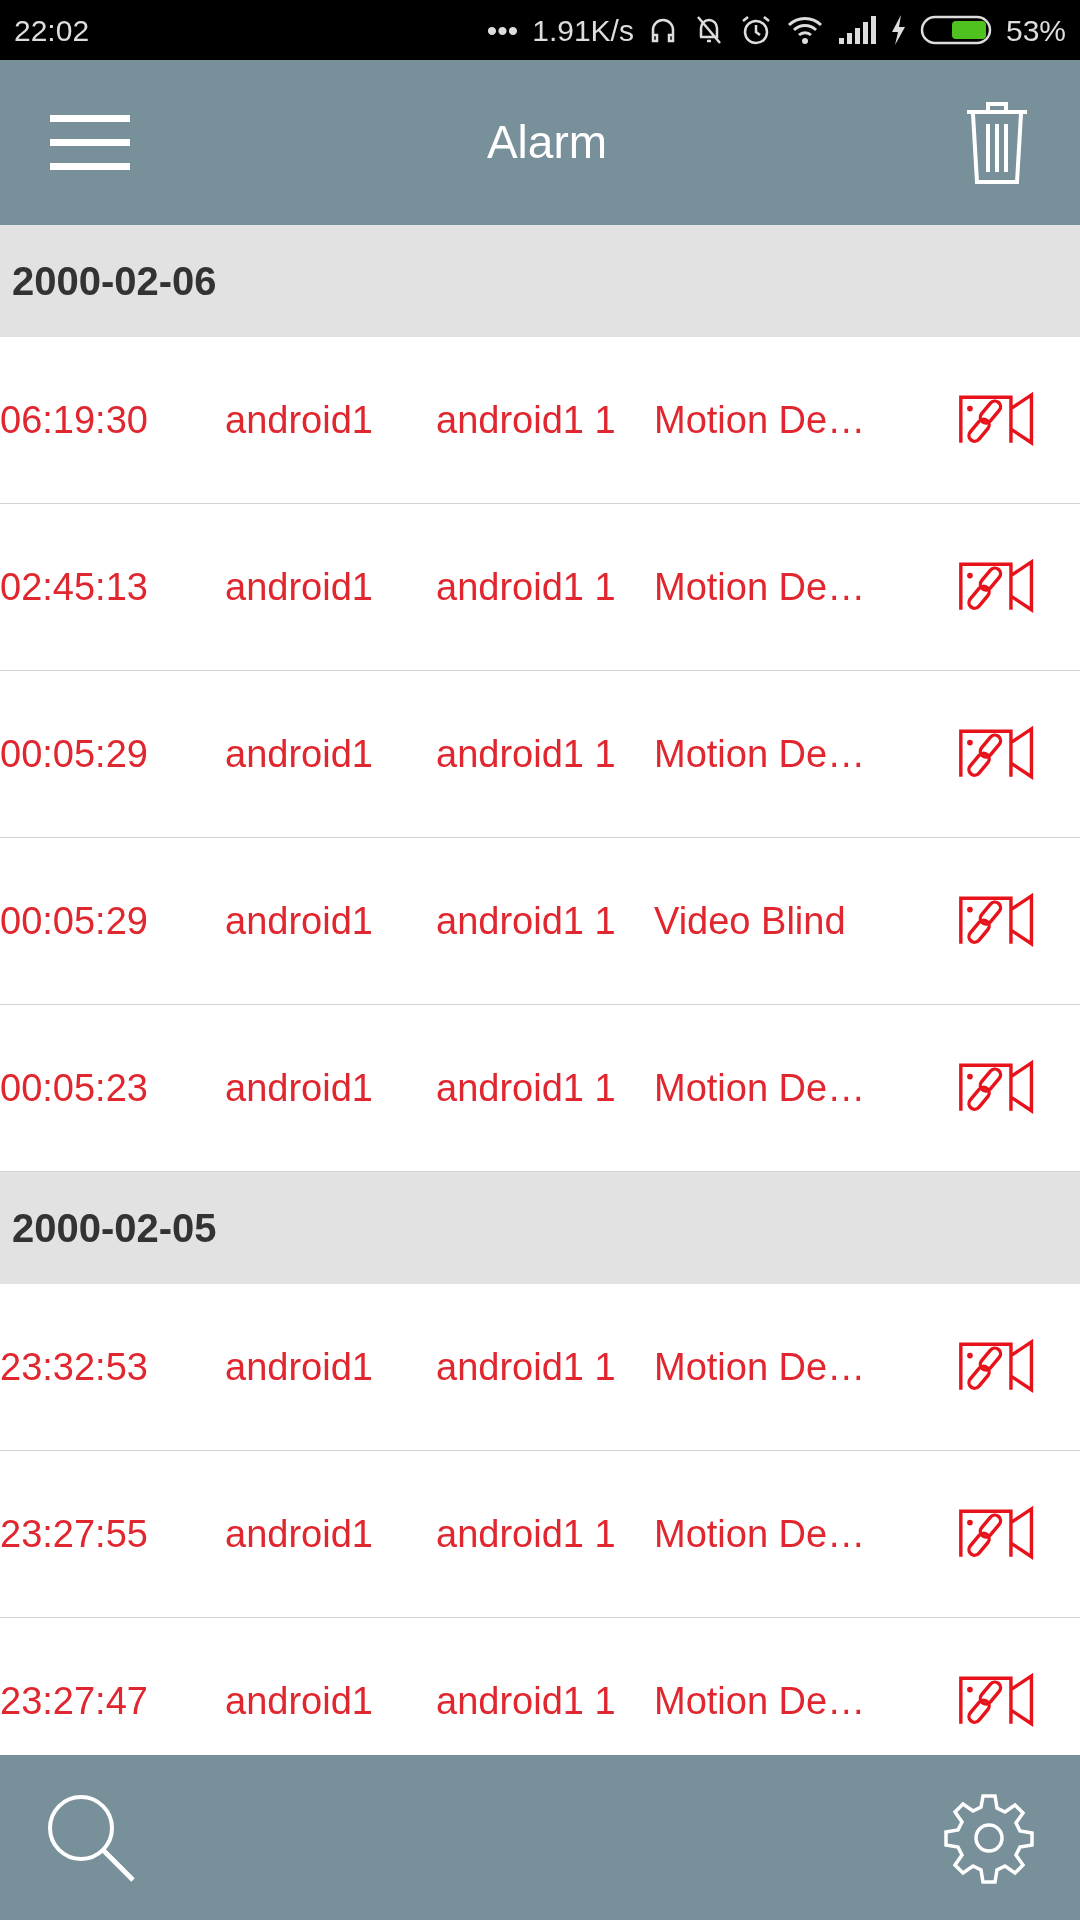 The image size is (1080, 1920). I want to click on screen-title: Alarm, so click(547, 142).